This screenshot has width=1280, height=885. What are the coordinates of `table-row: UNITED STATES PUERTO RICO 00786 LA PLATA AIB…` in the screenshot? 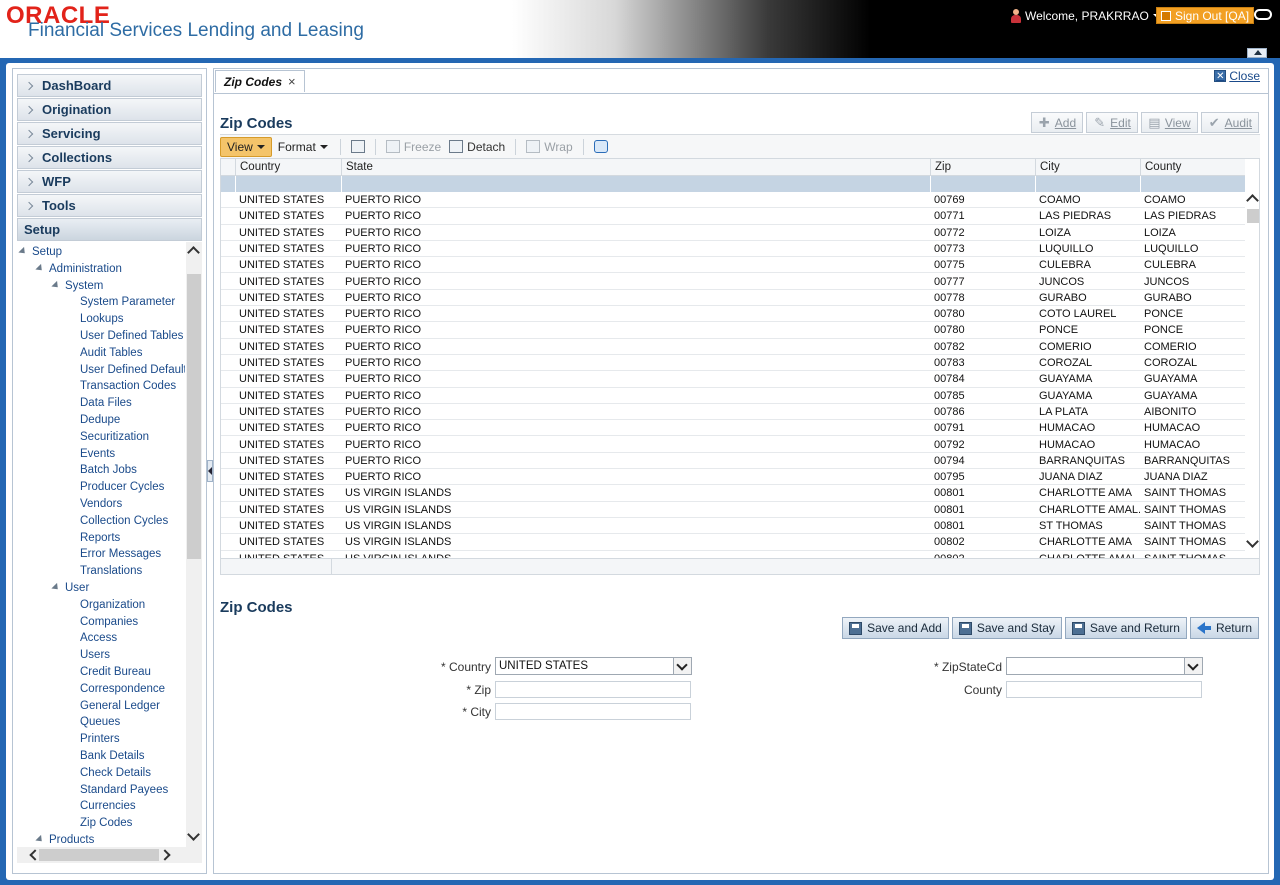 It's located at (733, 412).